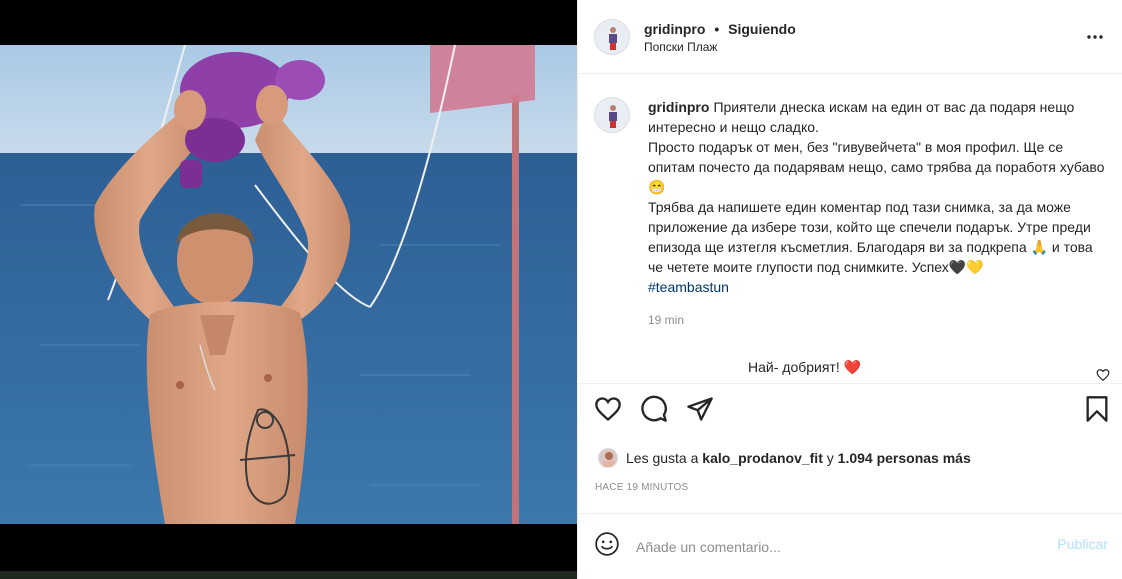  I want to click on caption-username: gridinpro, so click(678, 107).